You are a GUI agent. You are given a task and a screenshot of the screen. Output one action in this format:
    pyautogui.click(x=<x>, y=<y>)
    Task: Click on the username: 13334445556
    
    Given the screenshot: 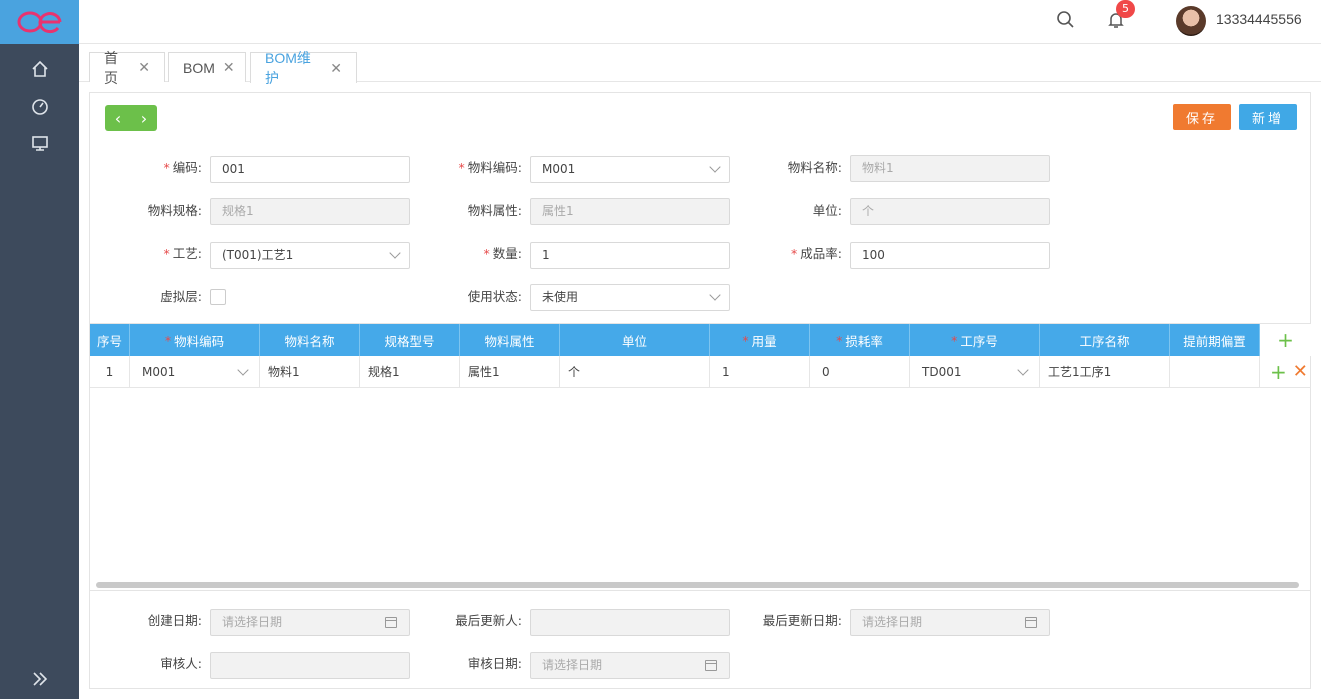 What is the action you would take?
    pyautogui.click(x=1259, y=19)
    